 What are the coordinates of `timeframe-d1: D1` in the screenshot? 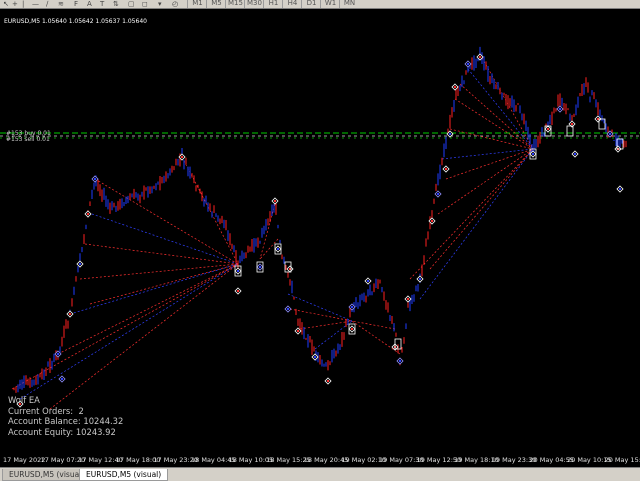 It's located at (311, 4).